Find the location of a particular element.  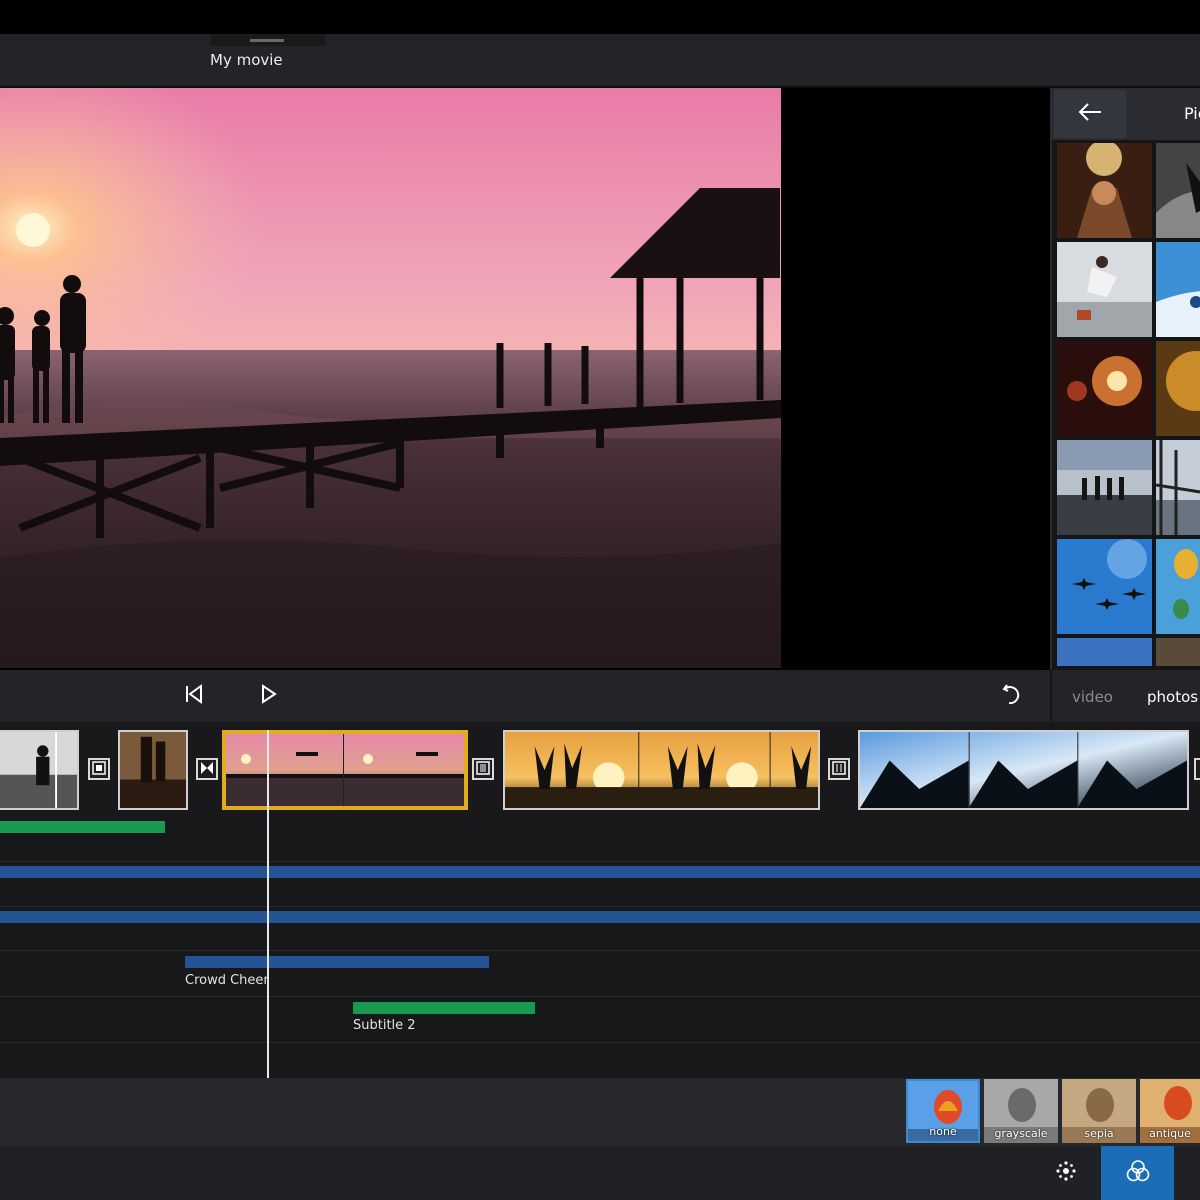

media-library-panel: Pictures is located at coordinates (1125, 379).